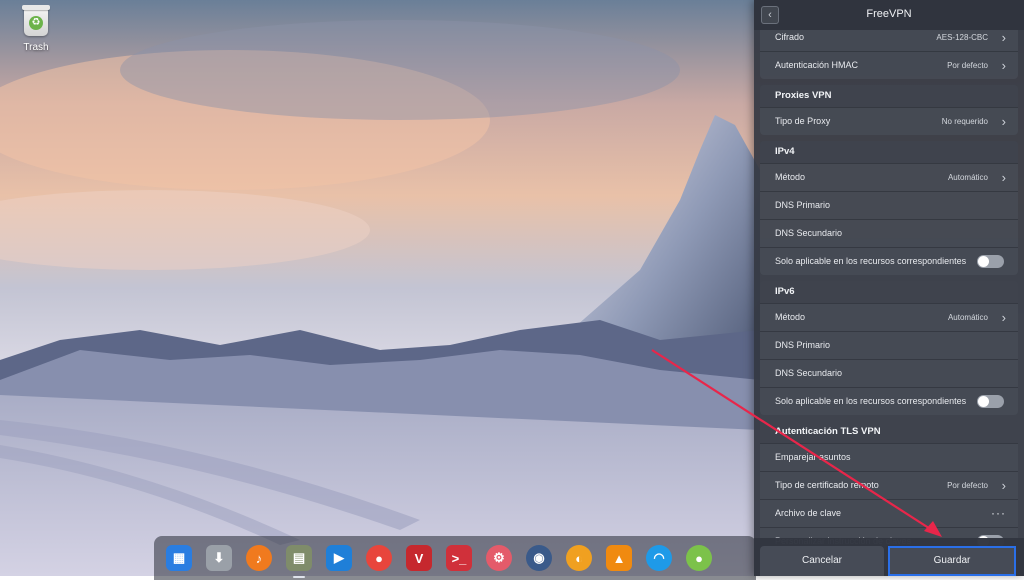  I want to click on dock-item: ▦, so click(179, 558).